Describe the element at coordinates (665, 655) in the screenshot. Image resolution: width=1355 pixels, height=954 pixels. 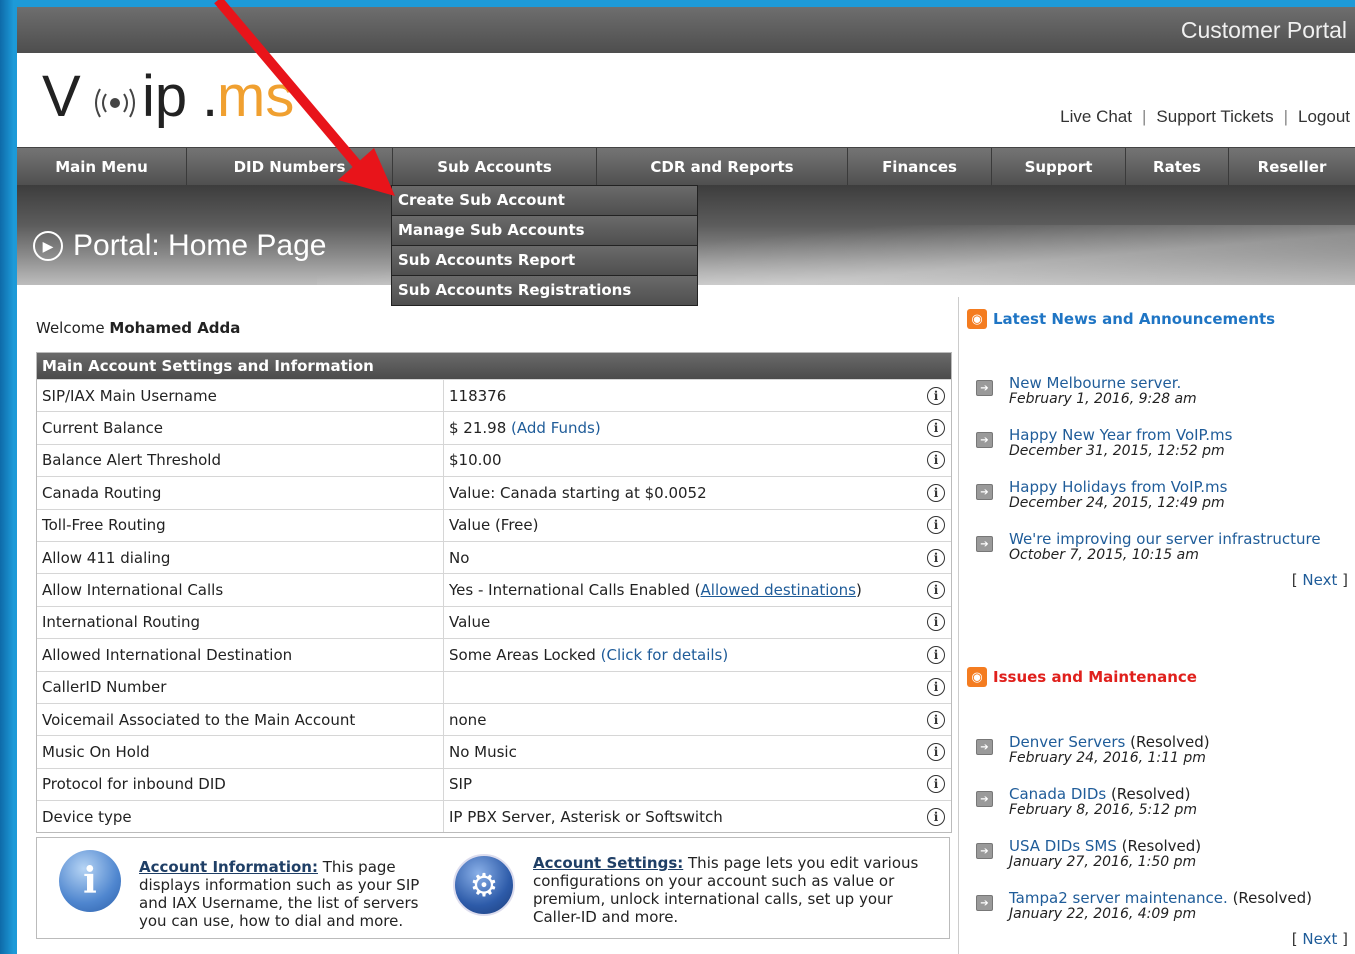
I see `row-link: (Click for details)` at that location.